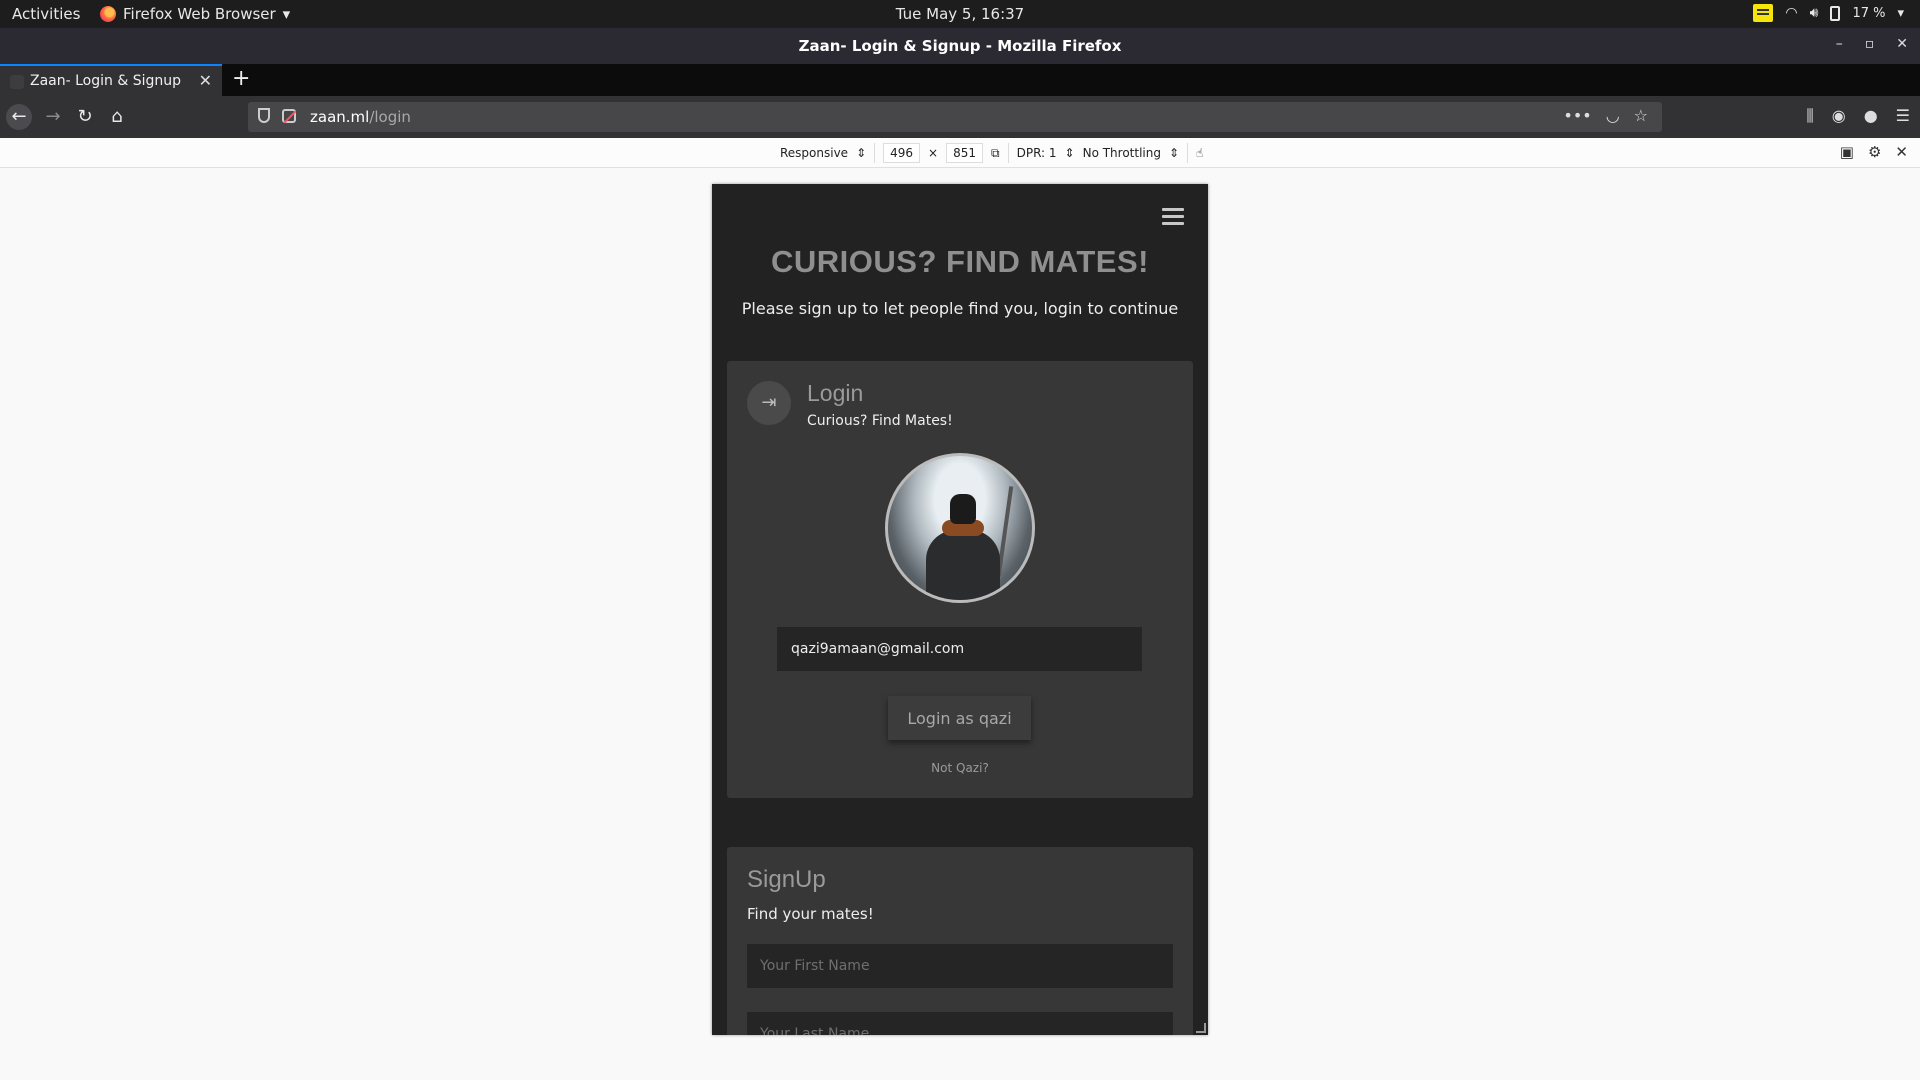 This screenshot has width=1920, height=1080. Describe the element at coordinates (1900, 13) in the screenshot. I see `chevron-down-icon: ▾` at that location.